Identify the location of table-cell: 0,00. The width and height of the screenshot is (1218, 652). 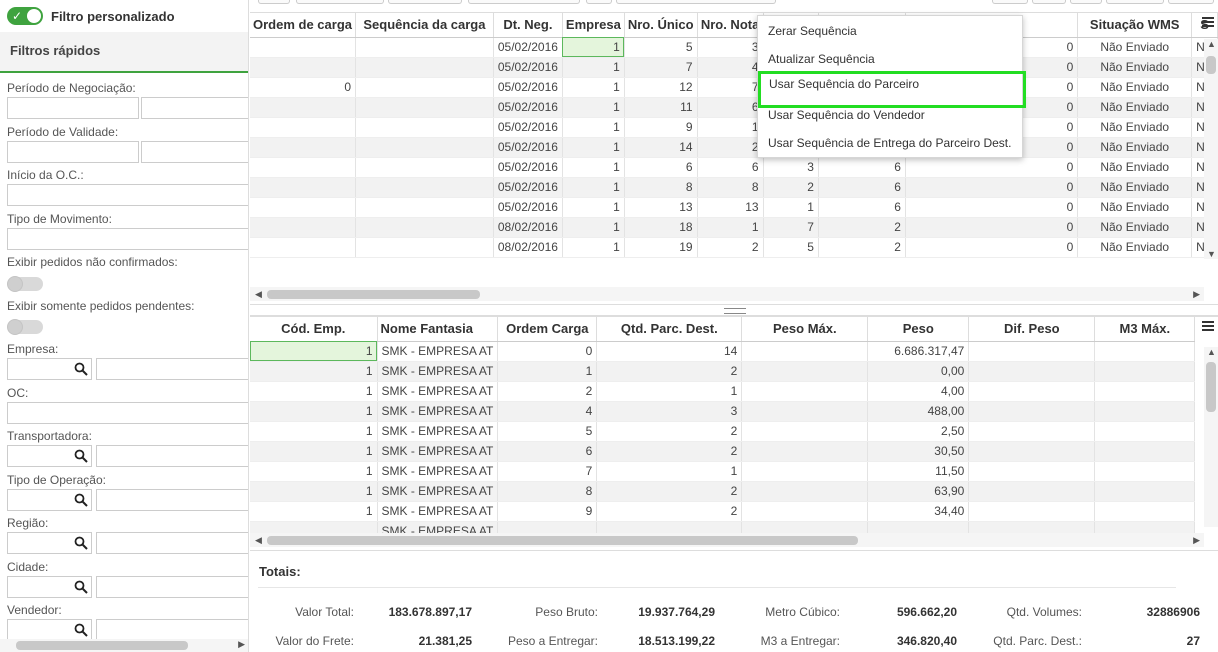
(918, 371).